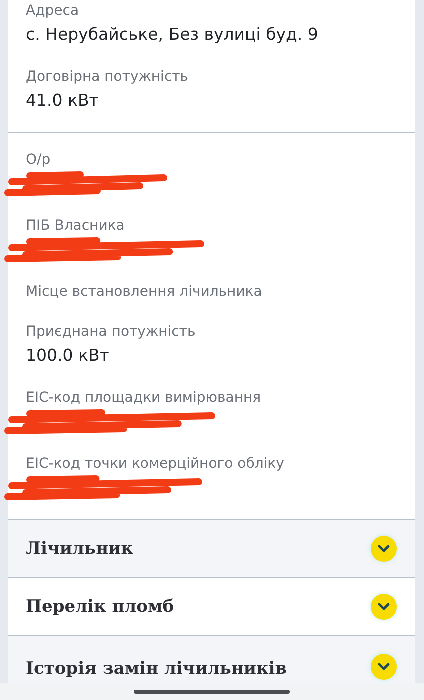  Describe the element at coordinates (108, 77) in the screenshot. I see `field-label: Договірна потужність` at that location.